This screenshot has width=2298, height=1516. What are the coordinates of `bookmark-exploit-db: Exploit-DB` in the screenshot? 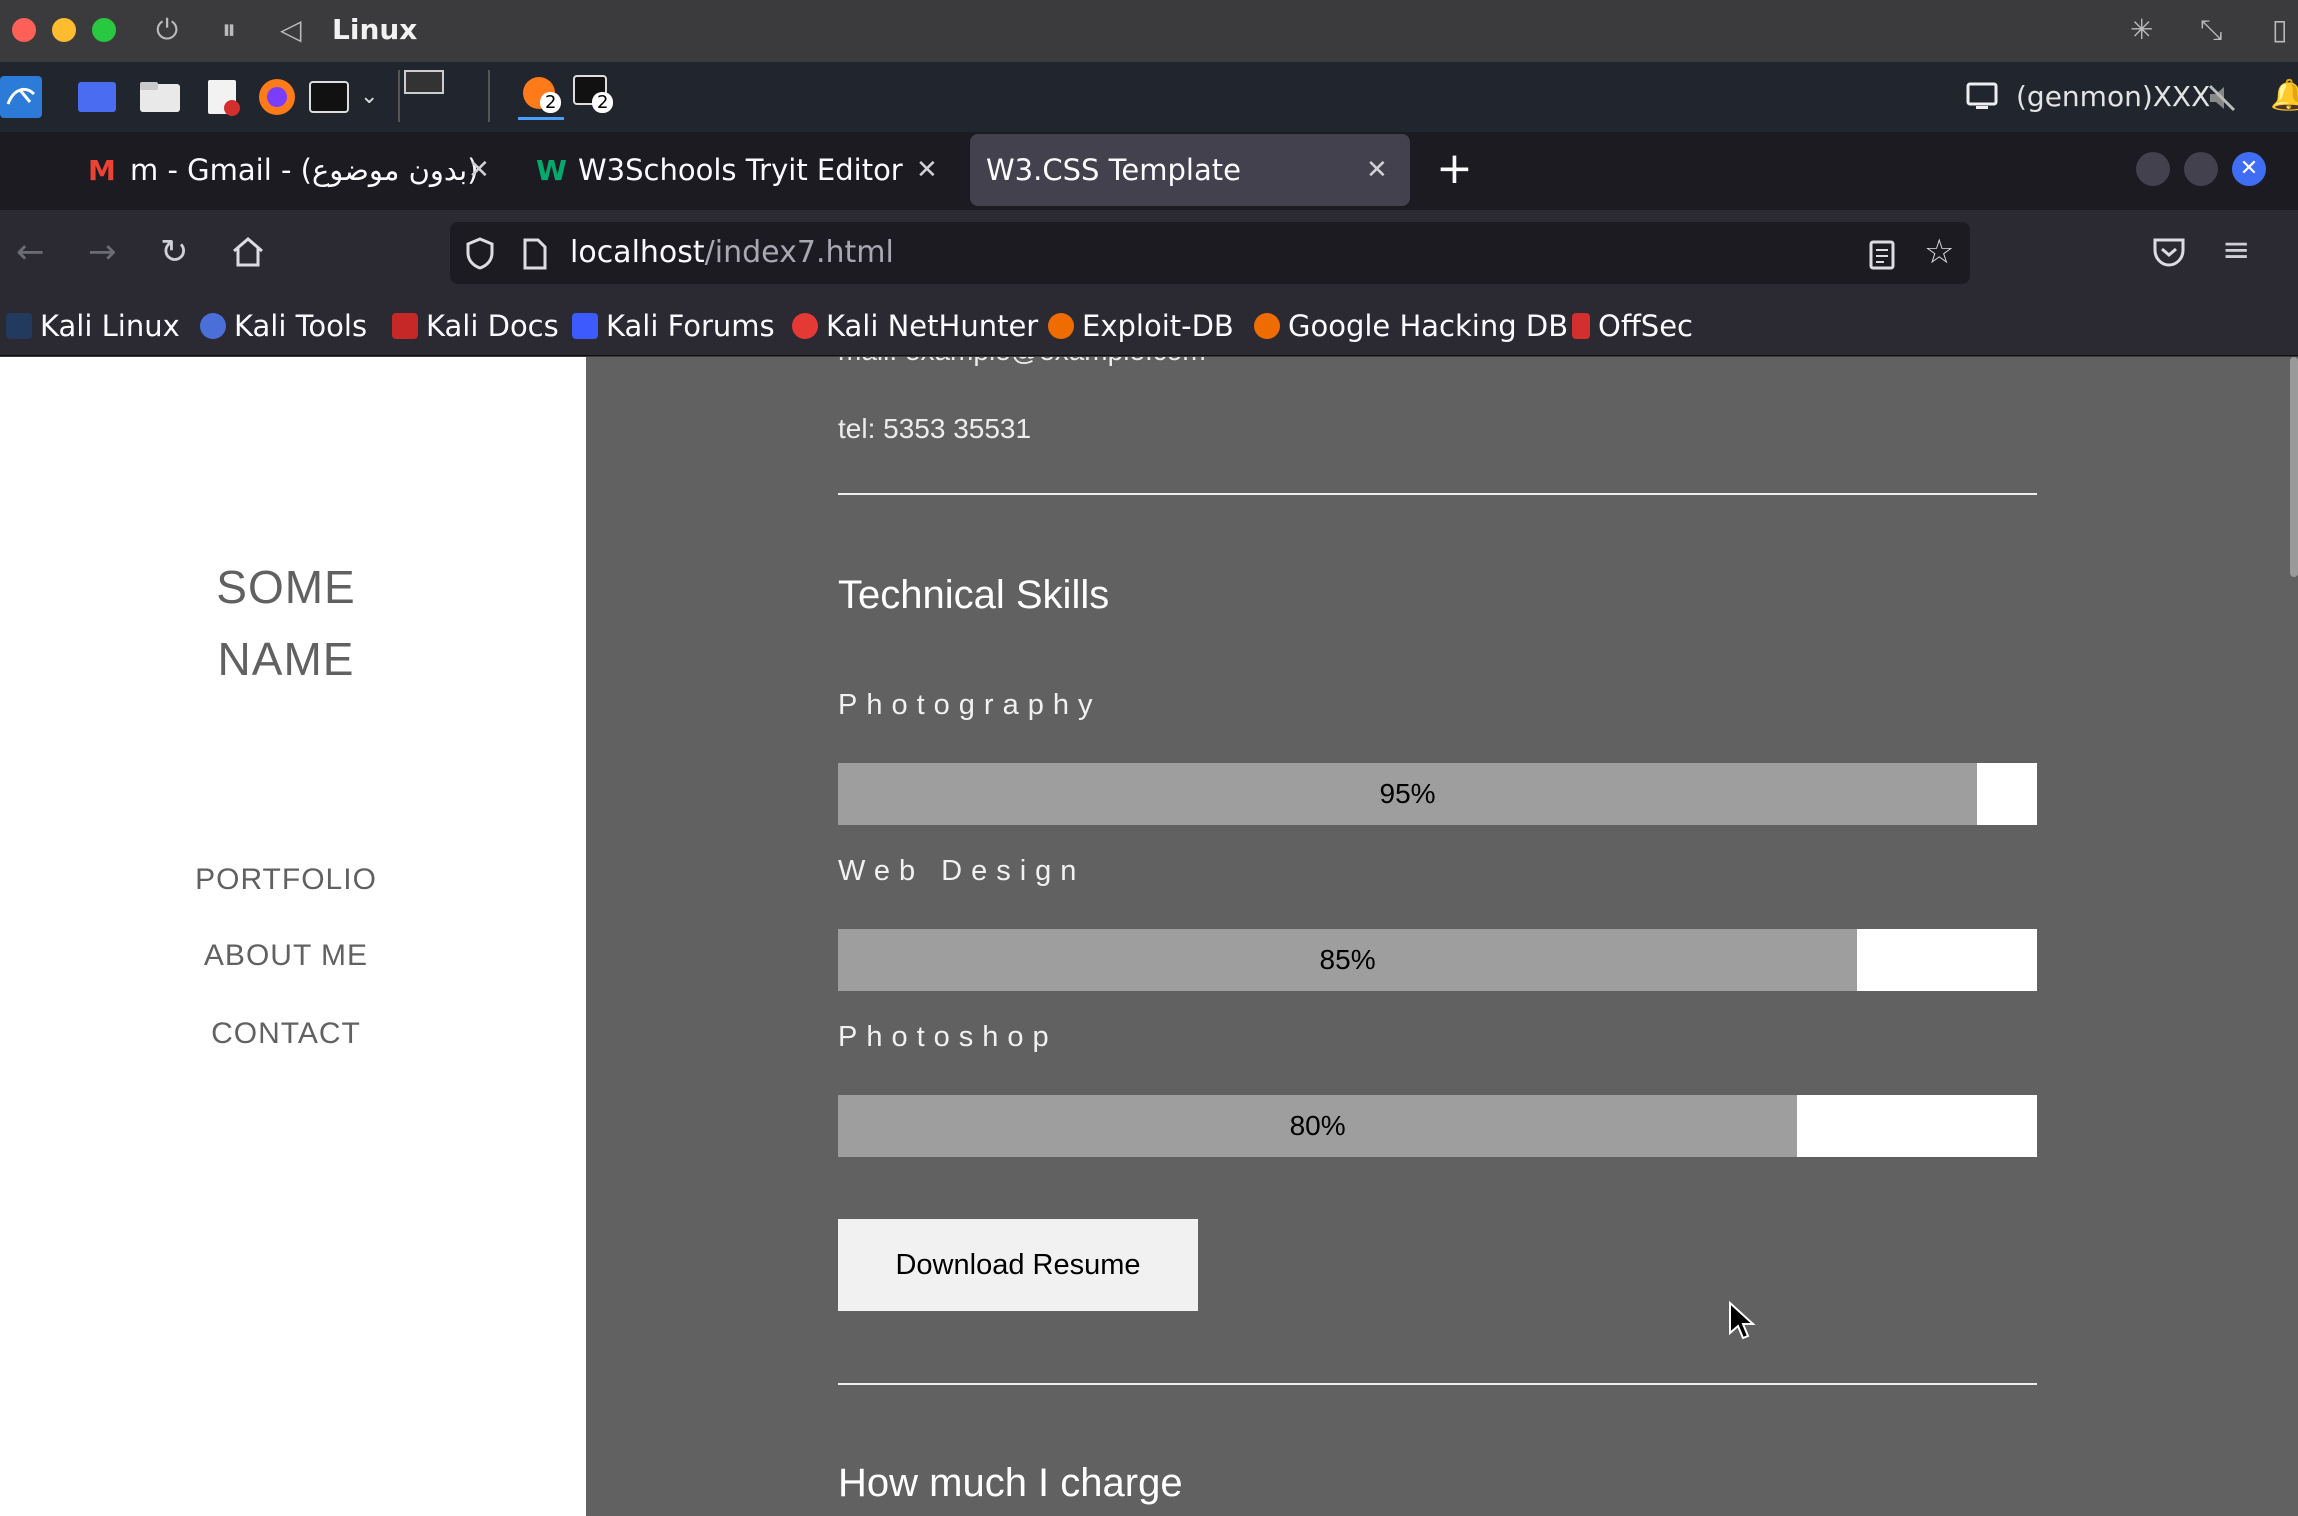 It's located at (1141, 326).